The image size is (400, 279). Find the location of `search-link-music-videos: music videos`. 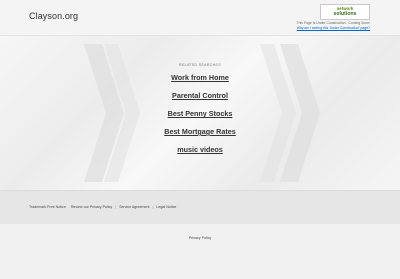

search-link-music-videos: music videos is located at coordinates (200, 149).